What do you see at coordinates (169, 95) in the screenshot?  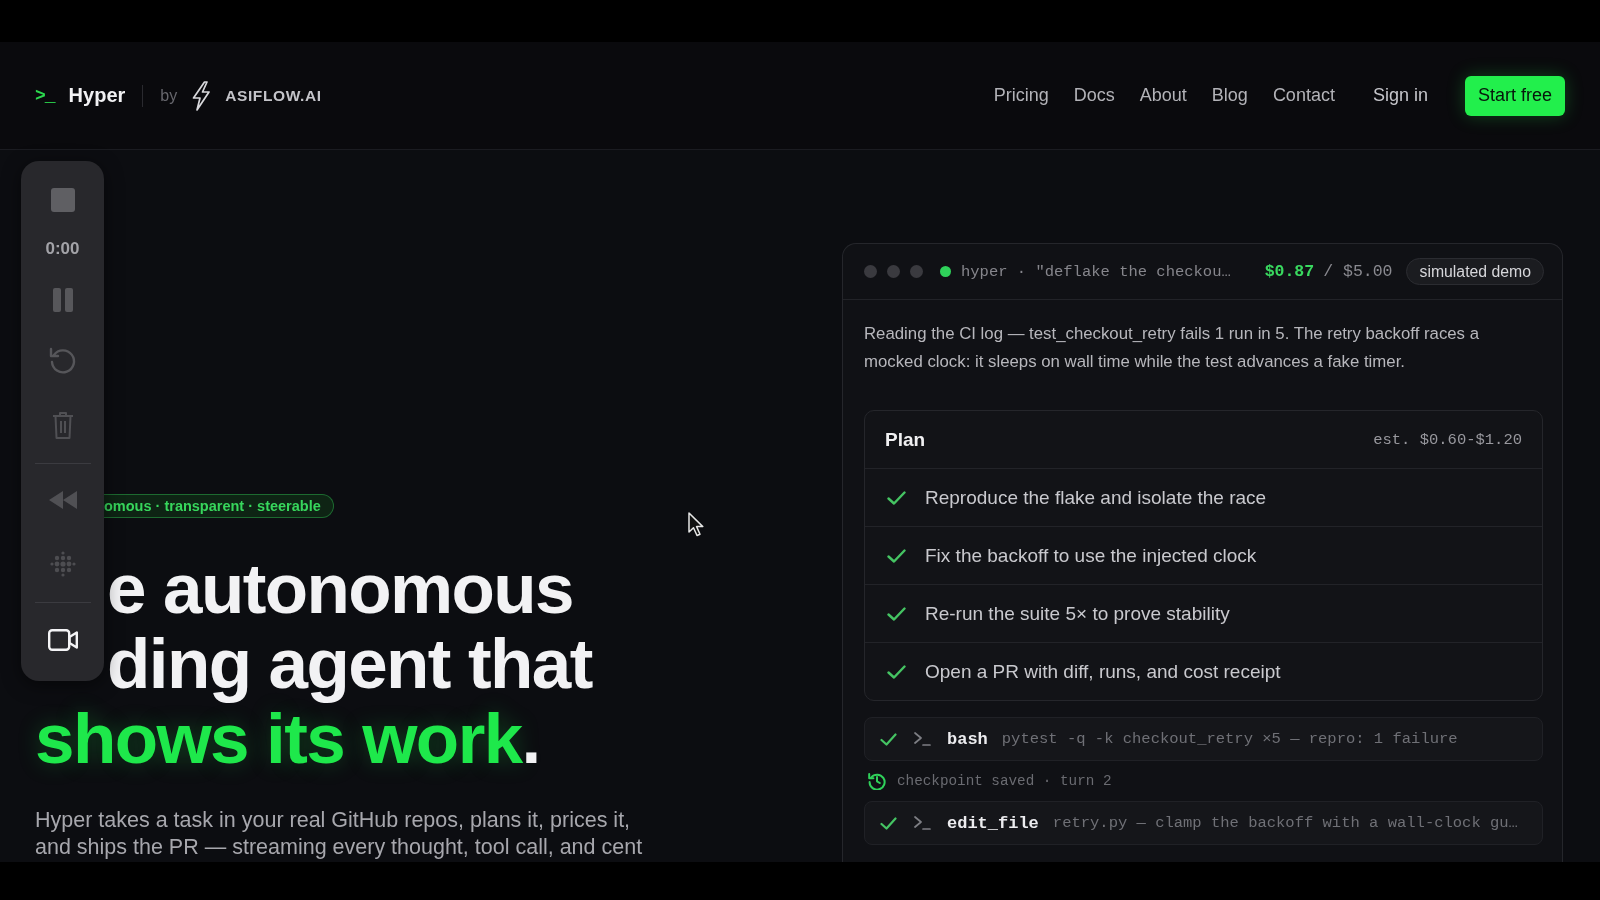 I see `by-label: by` at bounding box center [169, 95].